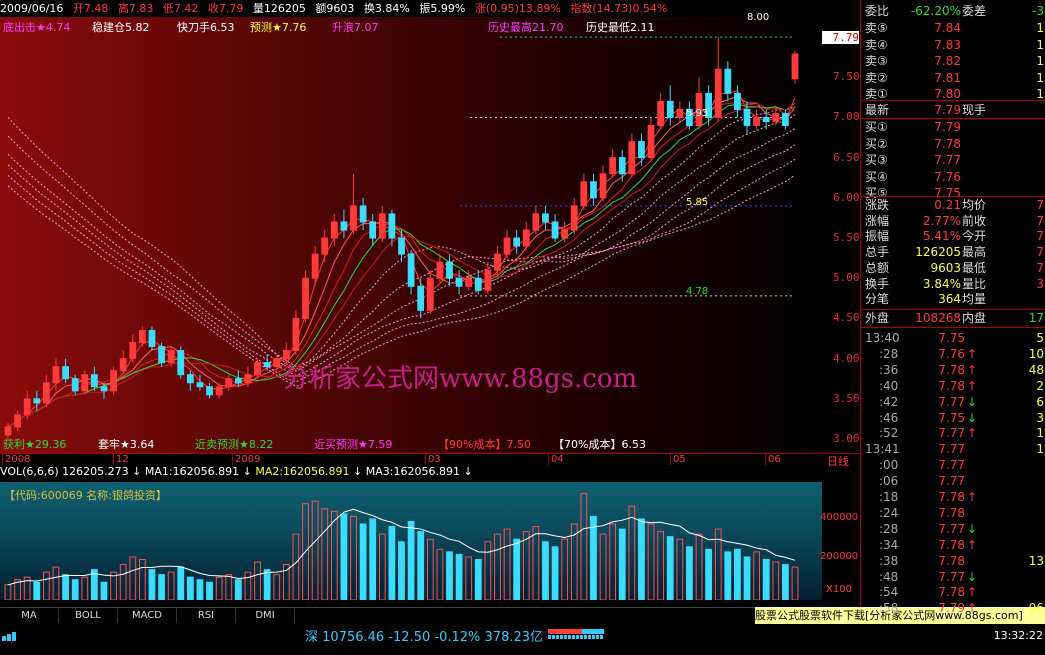 The height and width of the screenshot is (655, 1045). What do you see at coordinates (265, 615) in the screenshot?
I see `tab-dmi: DMI` at bounding box center [265, 615].